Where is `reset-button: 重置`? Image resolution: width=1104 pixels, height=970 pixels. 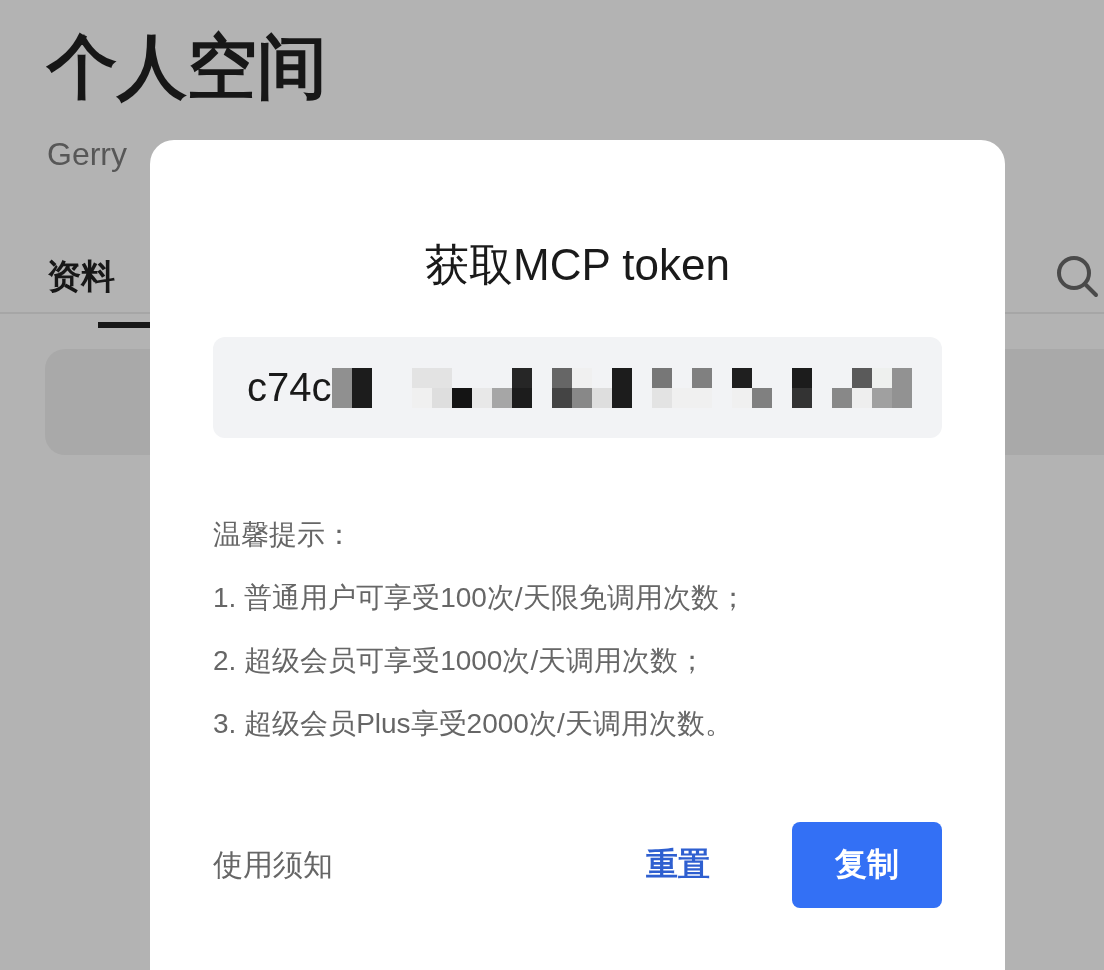
reset-button: 重置 is located at coordinates (678, 865).